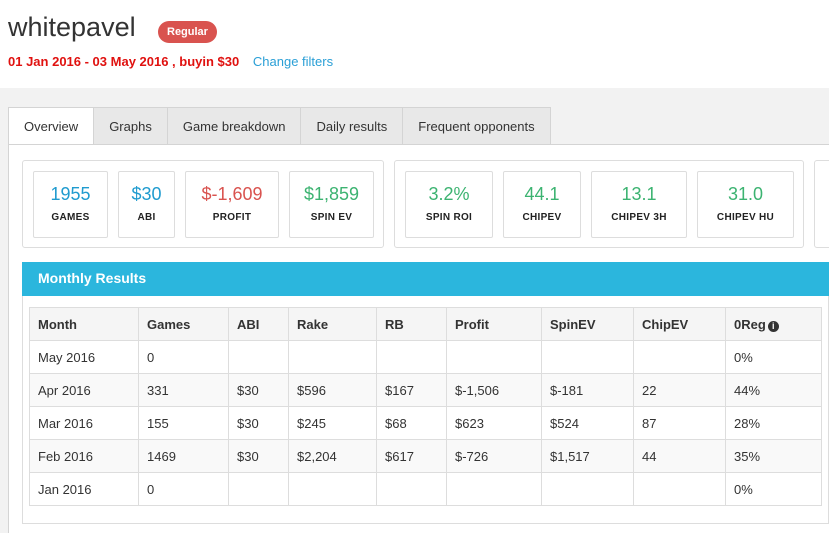 The height and width of the screenshot is (533, 829). I want to click on monthly-results-title: Monthly Results, so click(425, 279).